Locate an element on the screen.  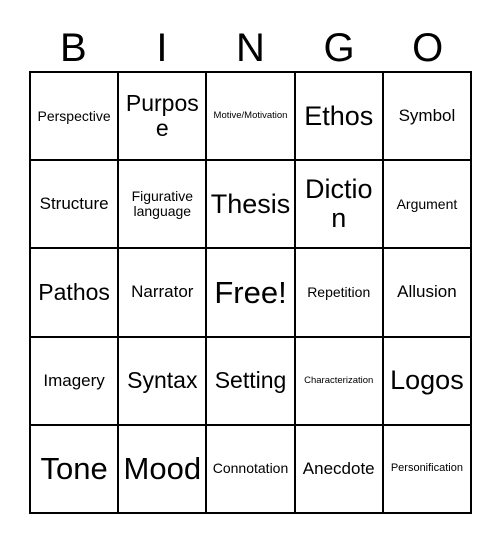
bingo-cell-label: Pathos is located at coordinates (74, 292).